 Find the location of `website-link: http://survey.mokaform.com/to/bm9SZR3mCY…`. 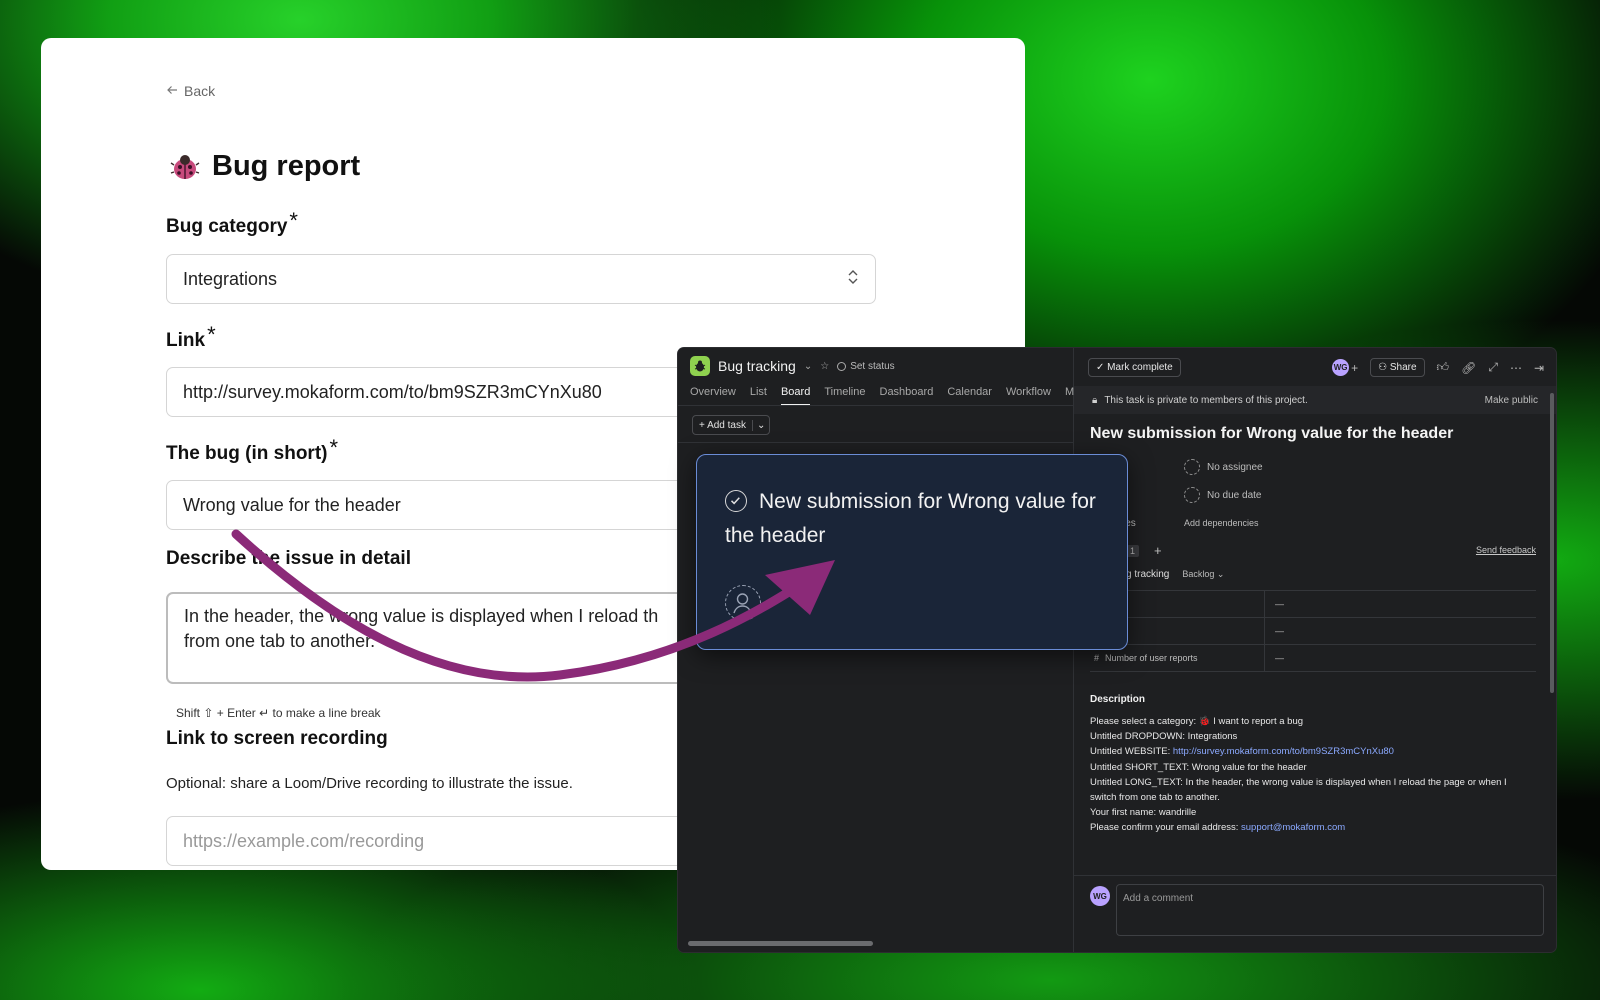

website-link: http://survey.mokaform.com/to/bm9SZR3mCY… is located at coordinates (1283, 751).